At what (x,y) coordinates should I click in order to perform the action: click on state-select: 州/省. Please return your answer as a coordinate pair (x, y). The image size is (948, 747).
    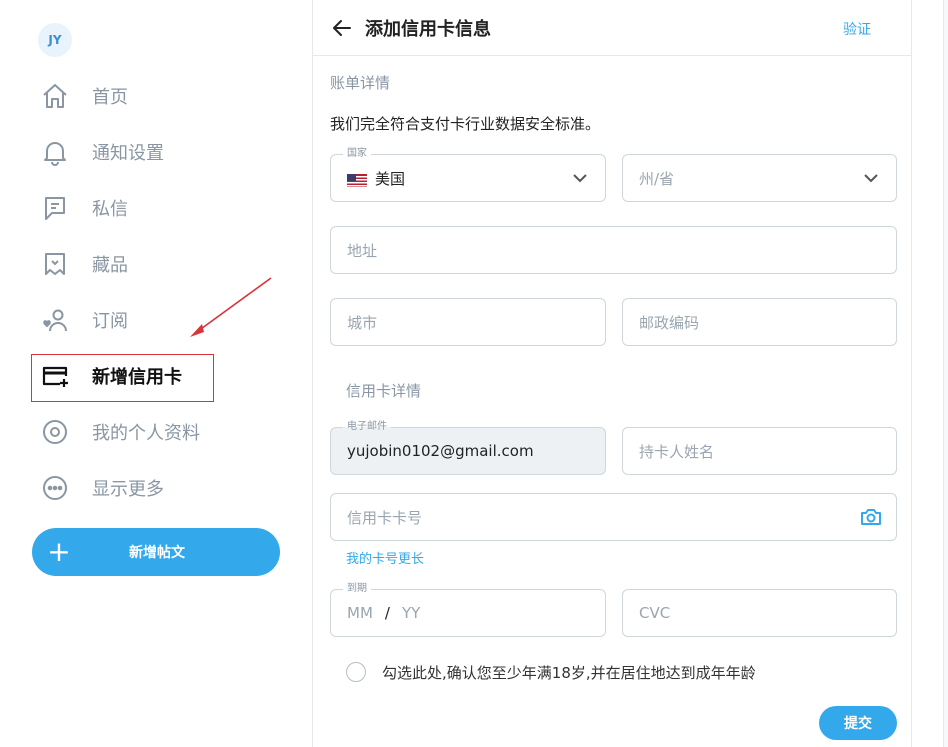
    Looking at the image, I should click on (759, 178).